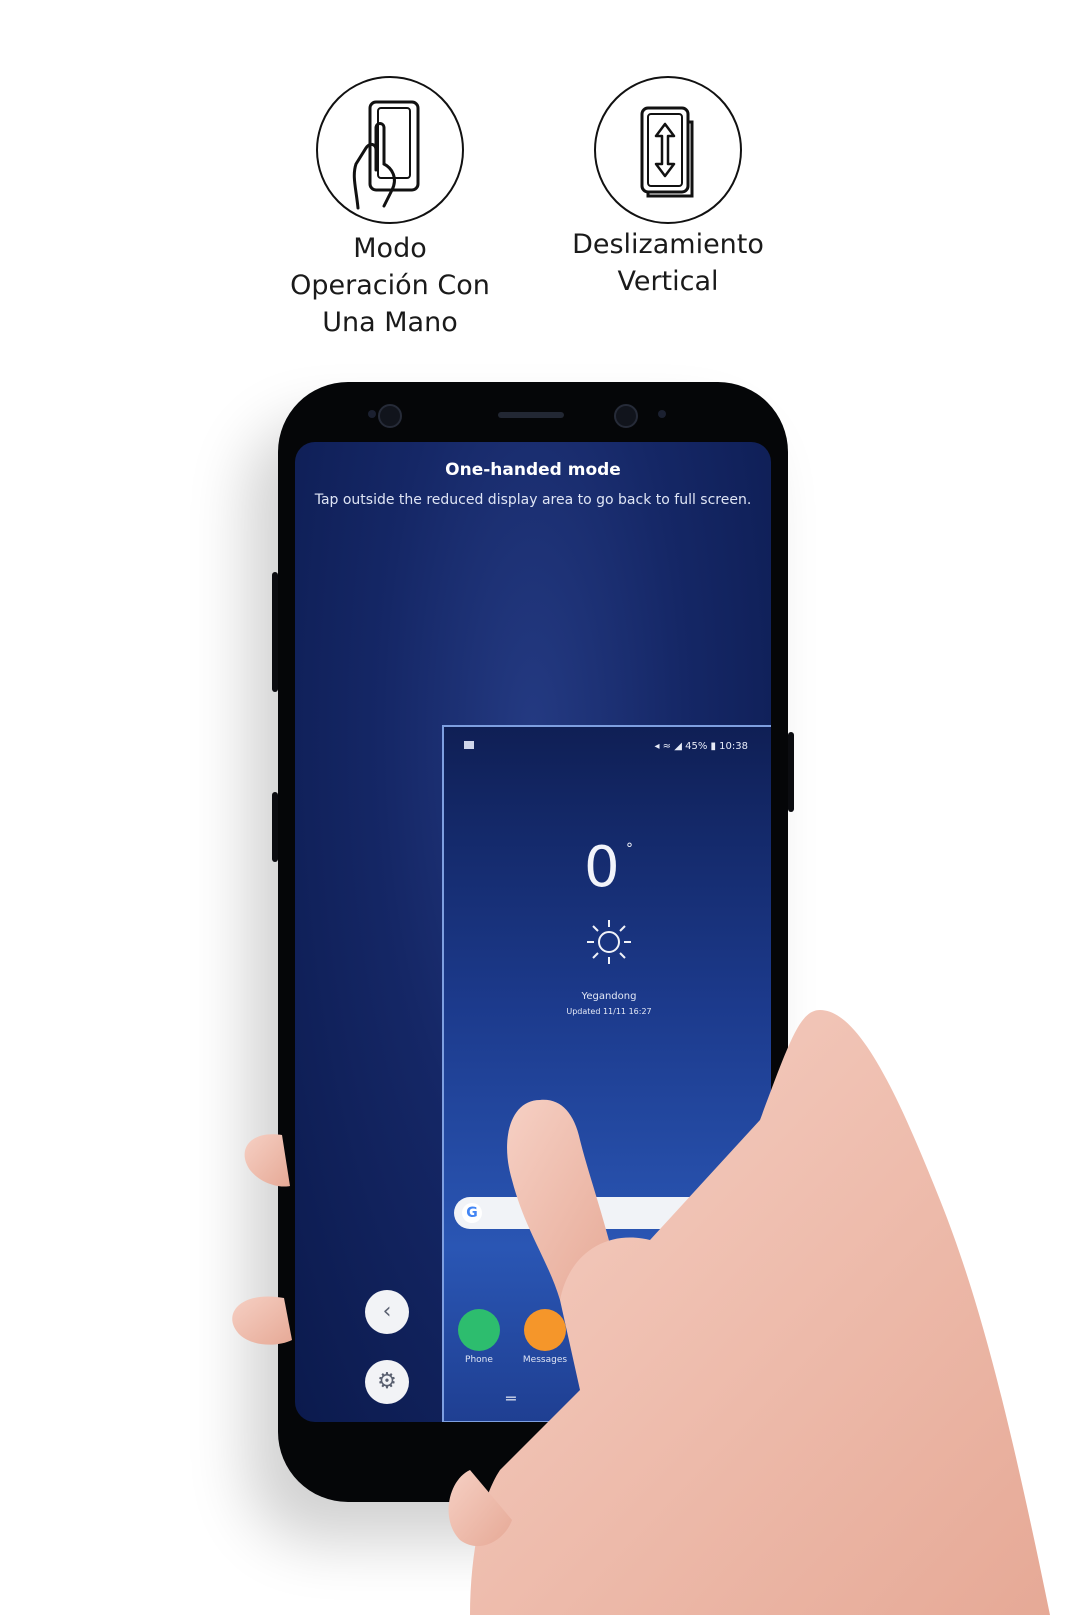 This screenshot has height=1615, width=1080. What do you see at coordinates (511, 1398) in the screenshot?
I see `recents-icon: ═` at bounding box center [511, 1398].